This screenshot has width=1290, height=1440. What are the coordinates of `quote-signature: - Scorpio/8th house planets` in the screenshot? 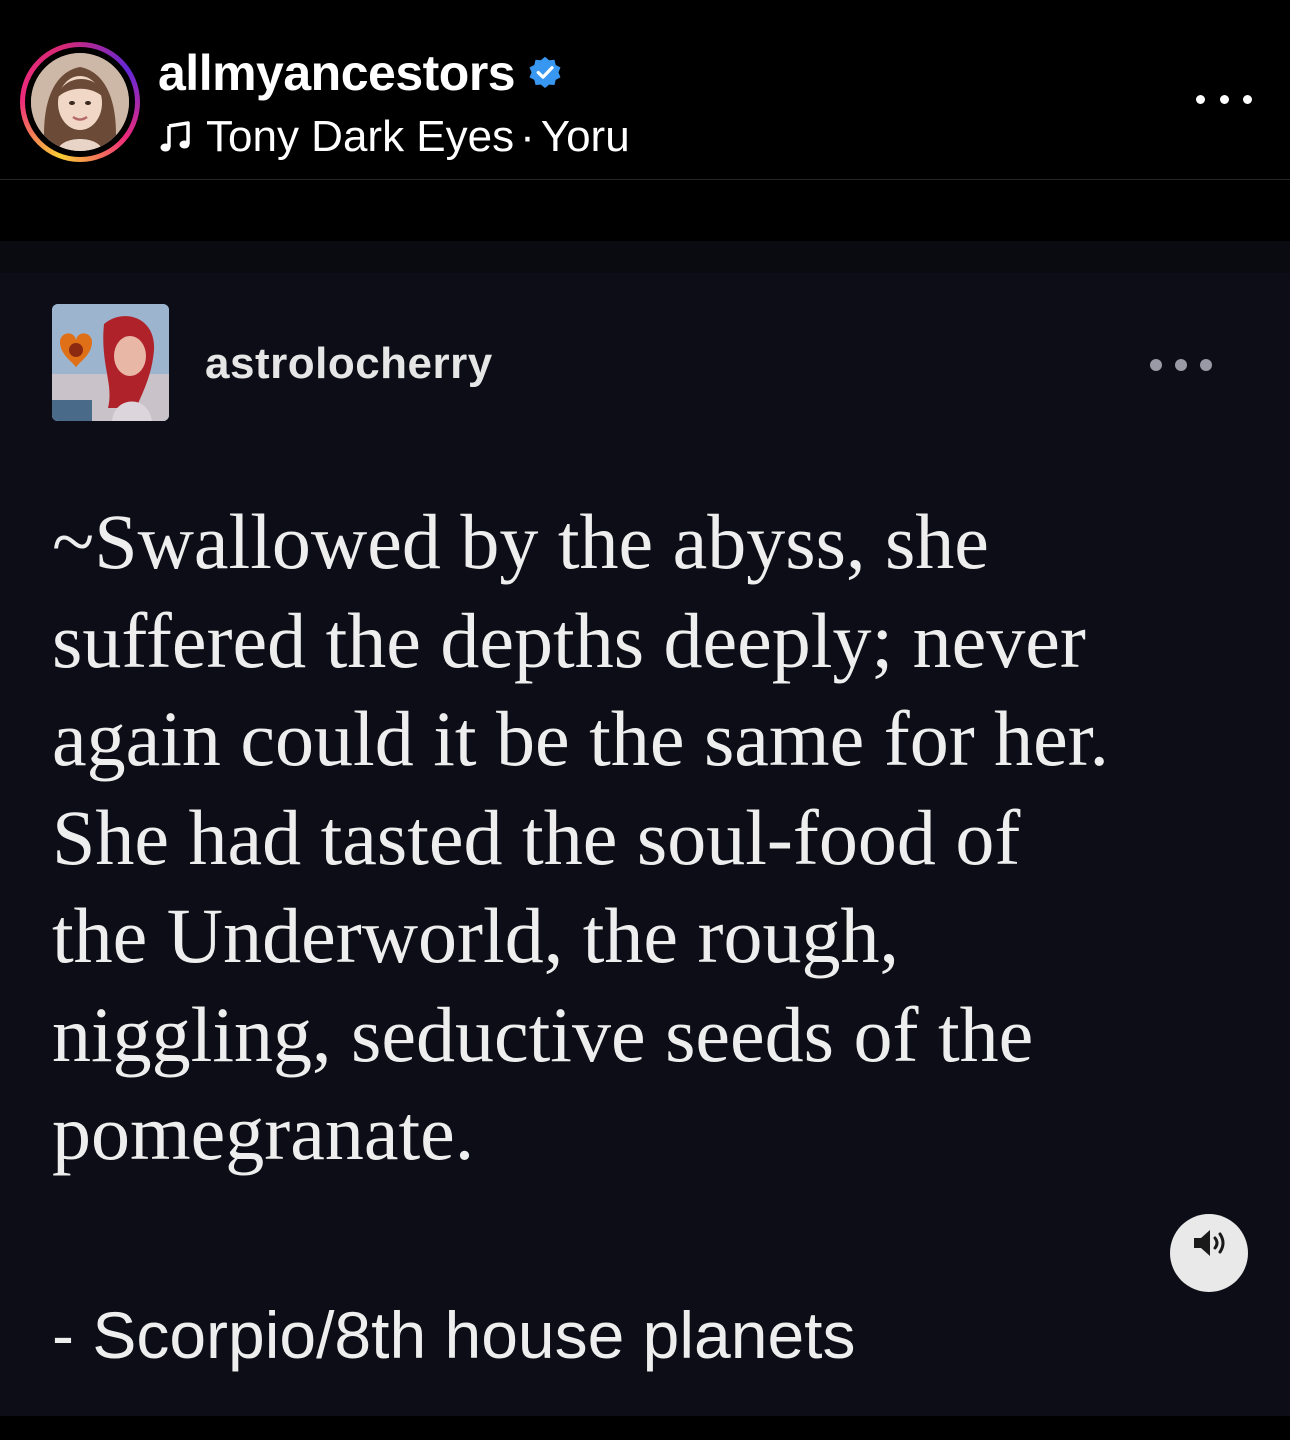 It's located at (454, 1335).